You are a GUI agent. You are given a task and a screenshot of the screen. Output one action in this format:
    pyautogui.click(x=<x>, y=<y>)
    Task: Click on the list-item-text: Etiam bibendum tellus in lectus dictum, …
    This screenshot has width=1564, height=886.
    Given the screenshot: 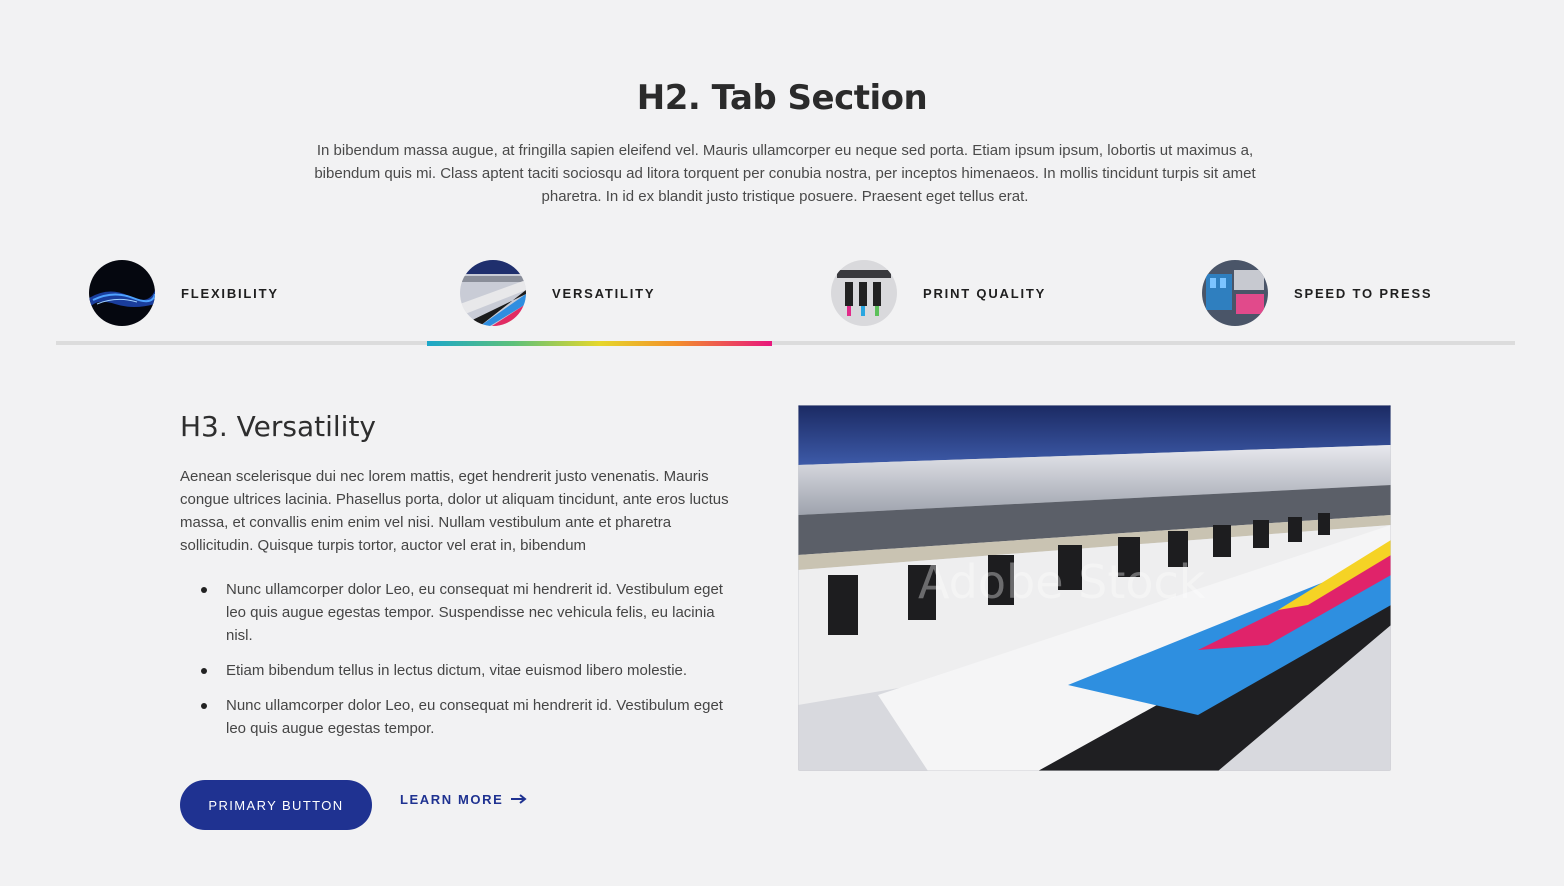 What is the action you would take?
    pyautogui.click(x=457, y=670)
    